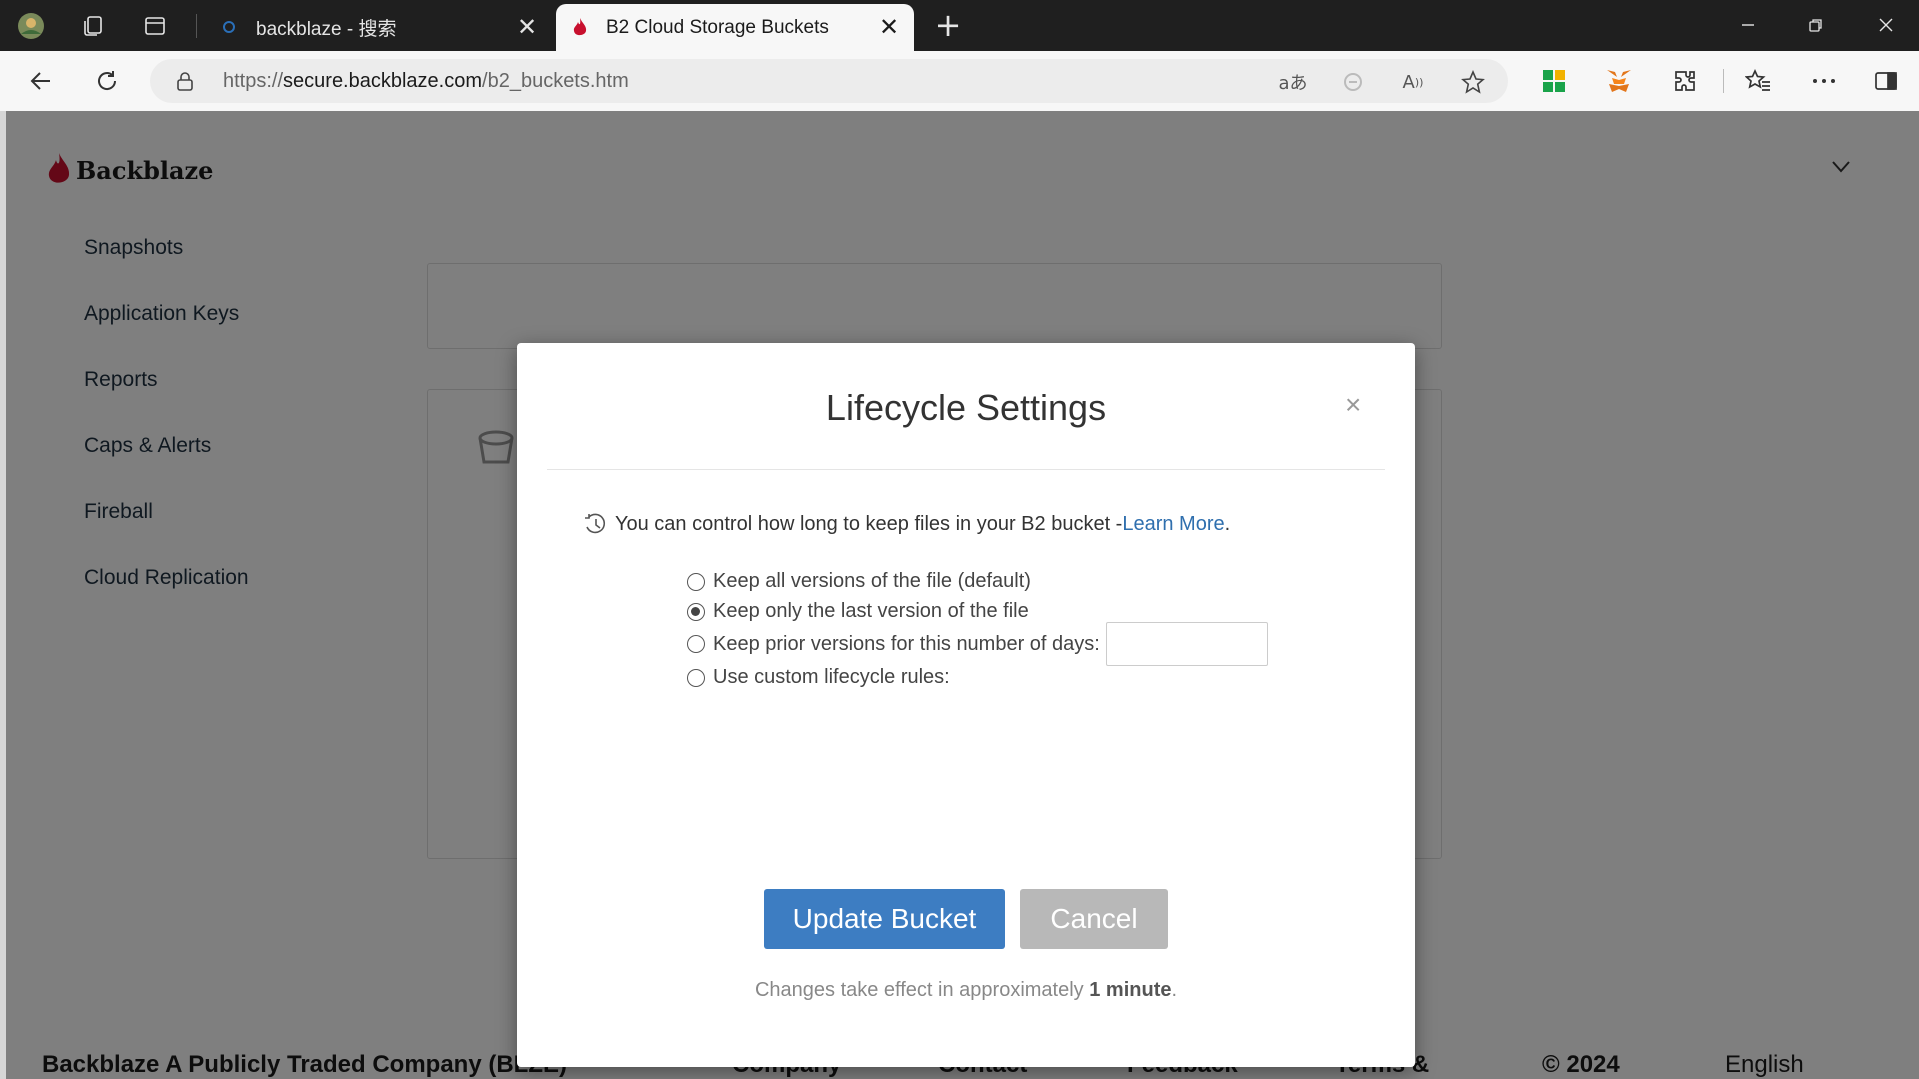  What do you see at coordinates (1619, 81) in the screenshot?
I see `metamask-fox-icon` at bounding box center [1619, 81].